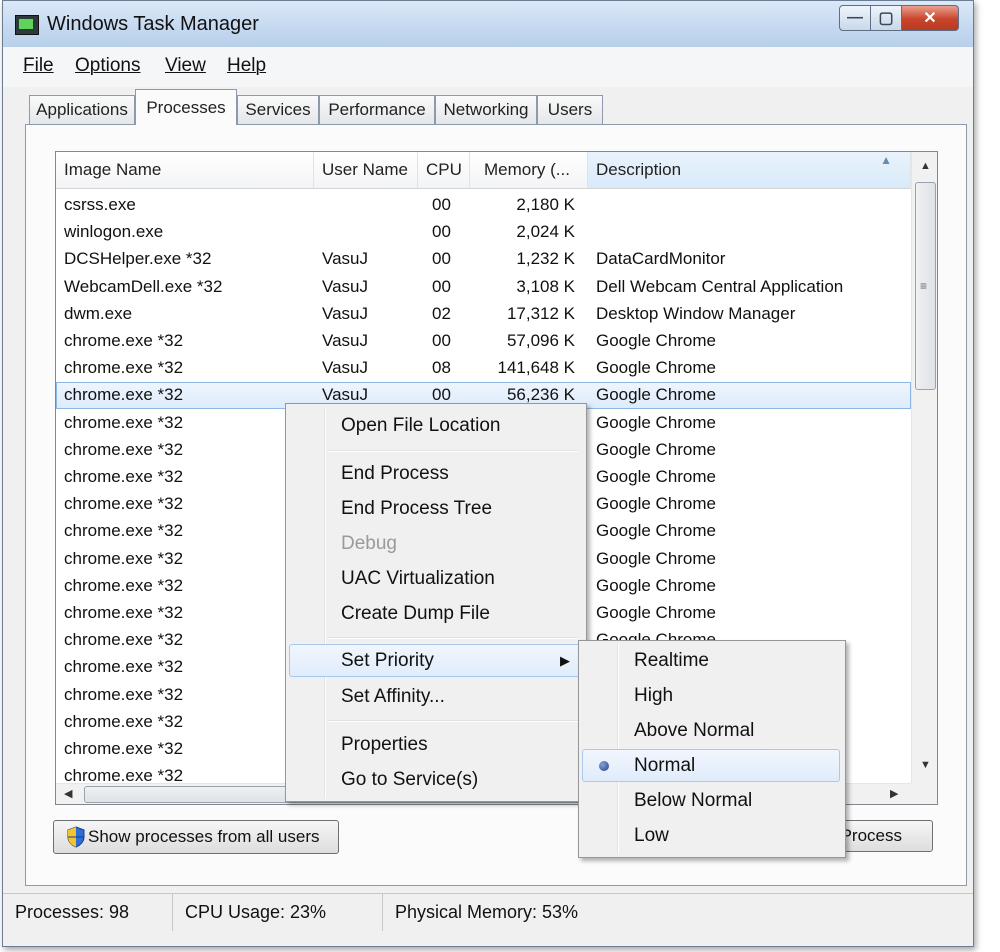 This screenshot has height=952, width=1000. Describe the element at coordinates (27, 25) in the screenshot. I see `task-manager-icon` at that location.